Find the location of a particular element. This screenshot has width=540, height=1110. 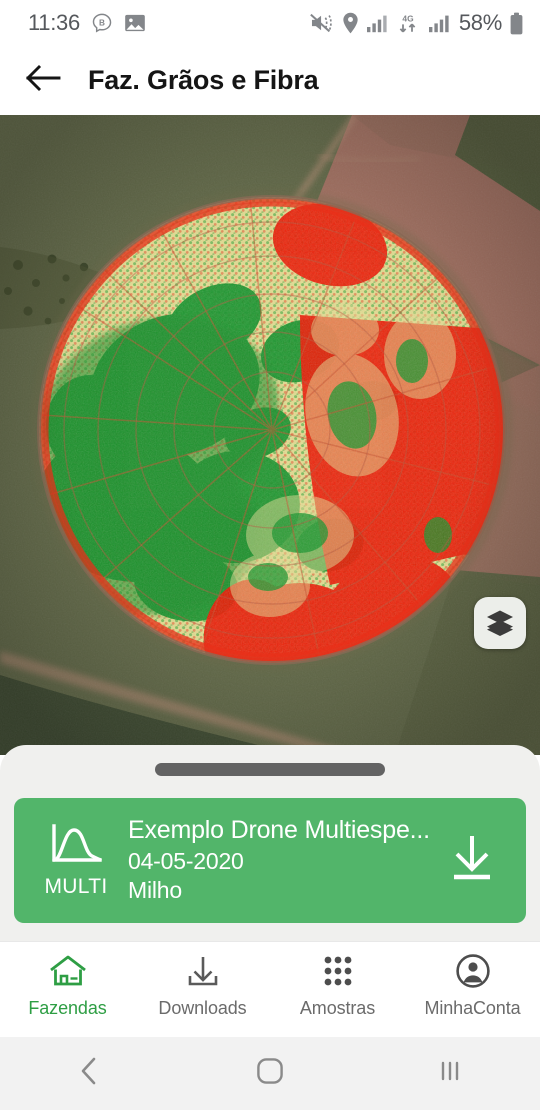

app-bar: Faz. Grãos e Fibra is located at coordinates (270, 80).